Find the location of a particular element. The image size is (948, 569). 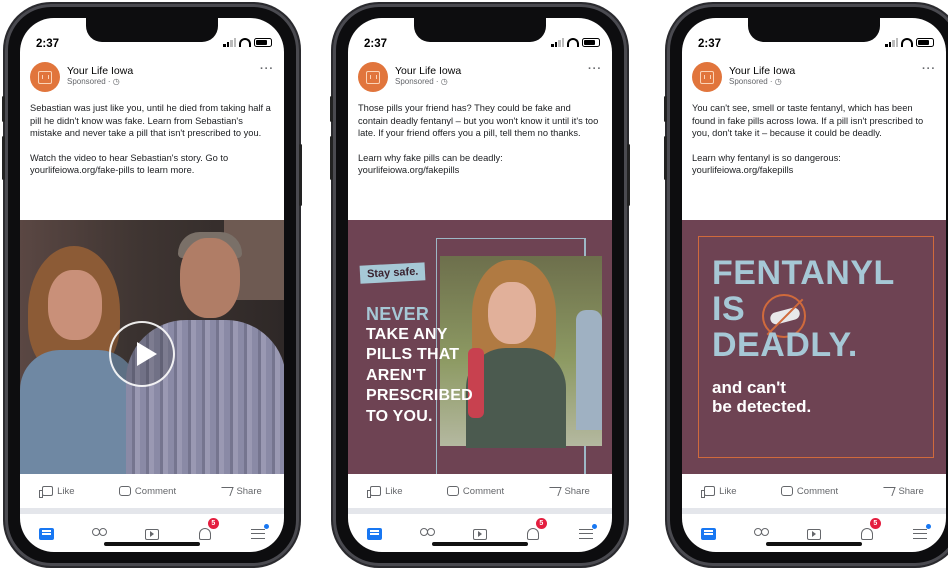

post-actions: Like Comment Share is located at coordinates (152, 491).